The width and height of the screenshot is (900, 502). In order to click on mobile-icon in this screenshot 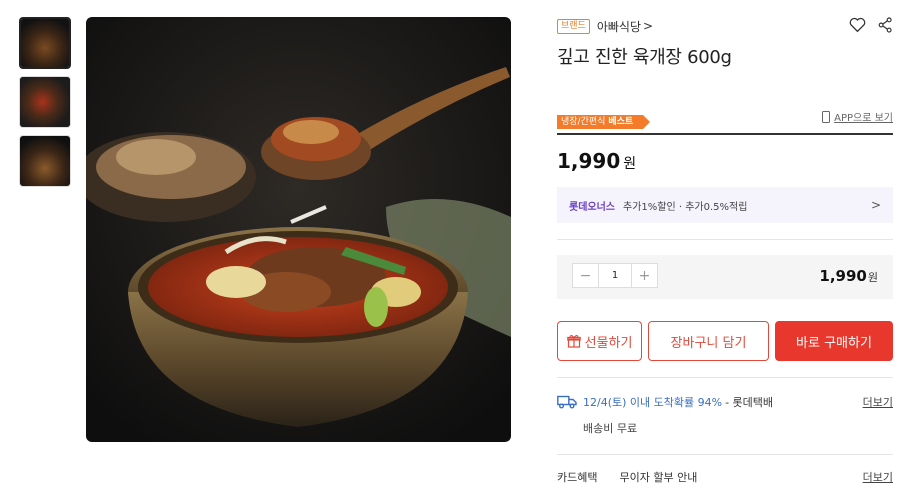, I will do `click(826, 116)`.